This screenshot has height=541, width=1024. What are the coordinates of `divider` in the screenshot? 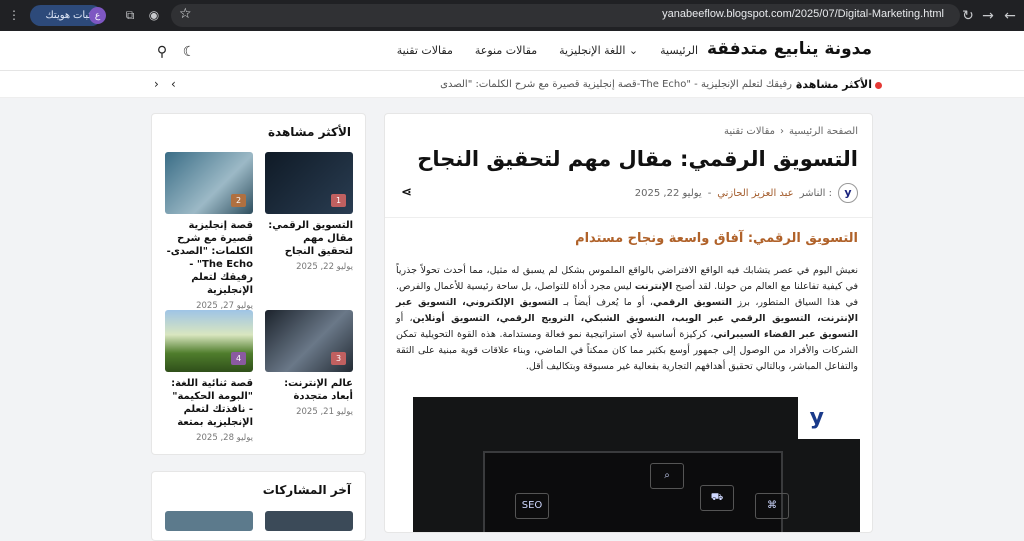 It's located at (628, 217).